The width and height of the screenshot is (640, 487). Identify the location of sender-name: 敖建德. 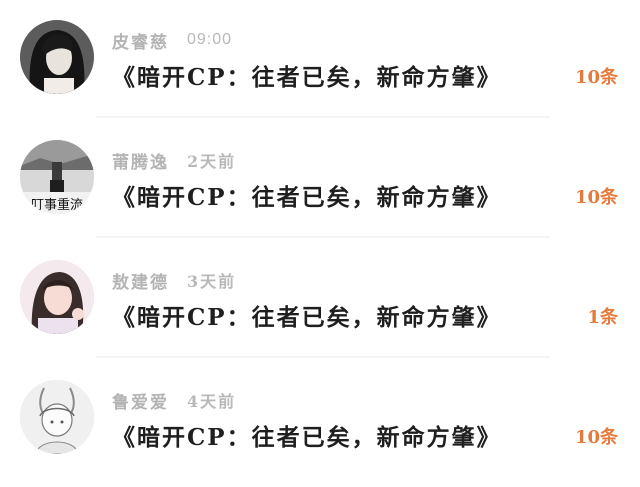
(140, 282).